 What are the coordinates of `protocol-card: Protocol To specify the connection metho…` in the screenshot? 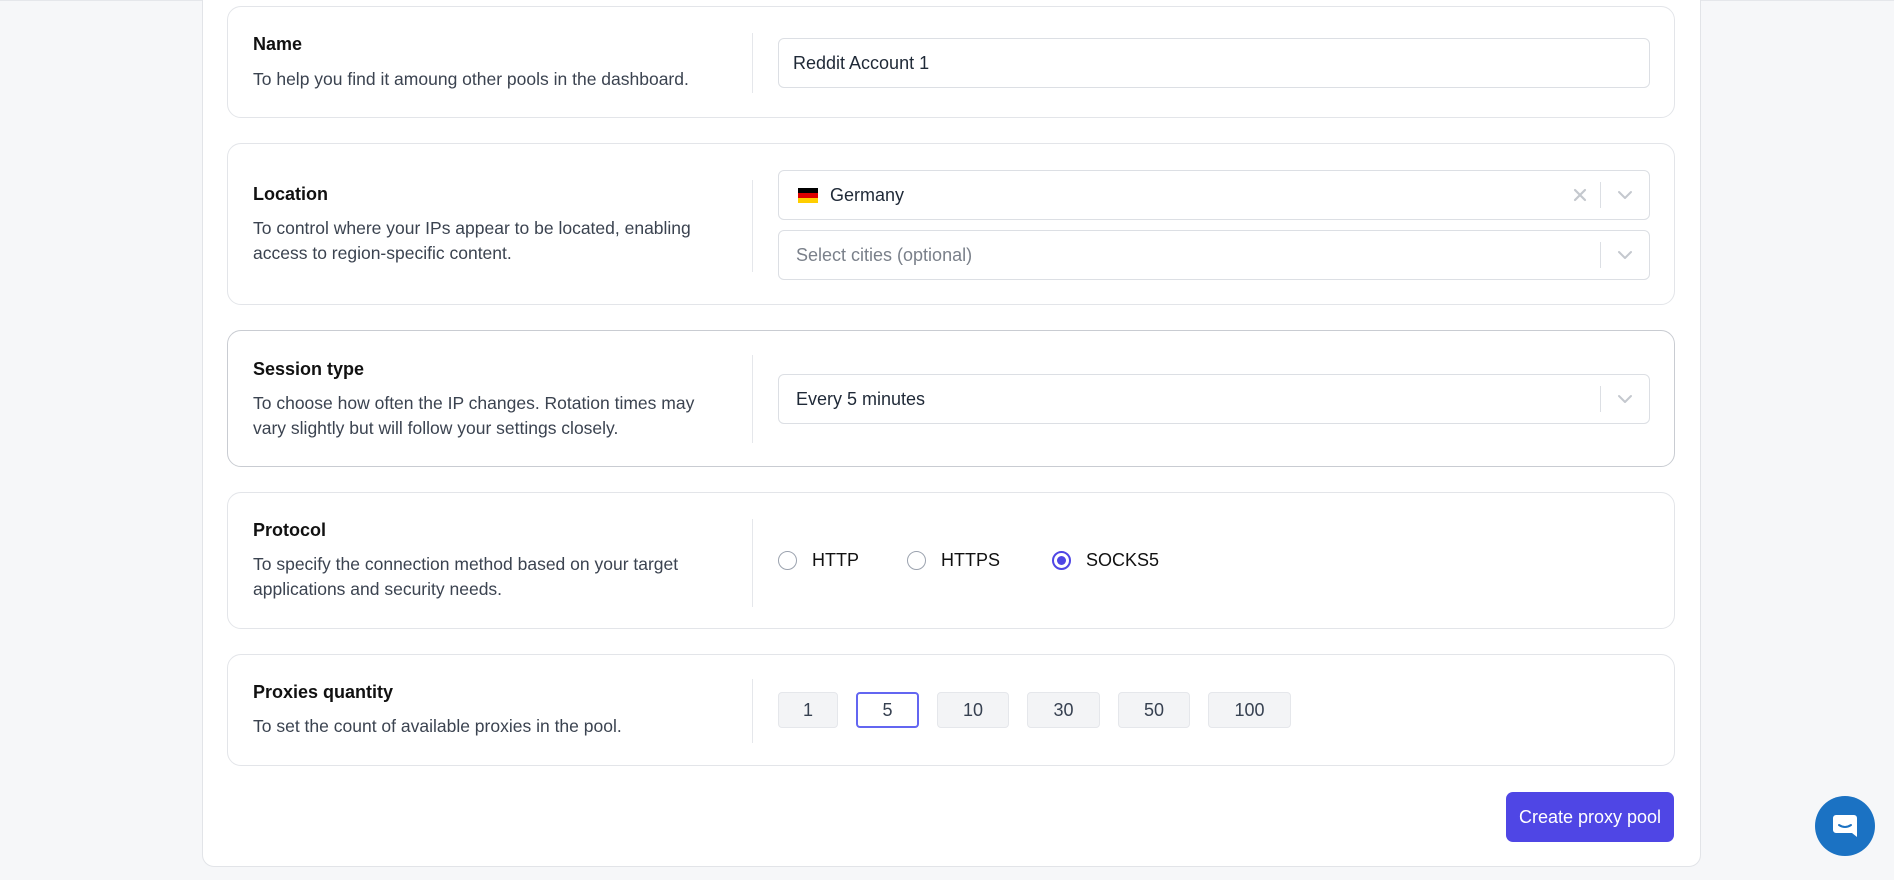 It's located at (951, 560).